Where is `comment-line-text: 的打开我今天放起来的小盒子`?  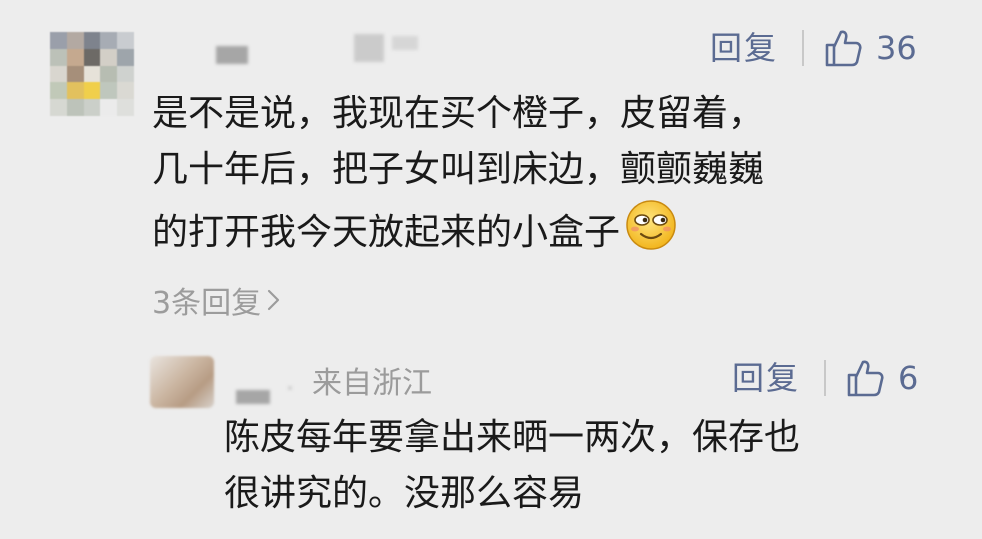 comment-line-text: 的打开我今天放起来的小盒子 is located at coordinates (386, 232).